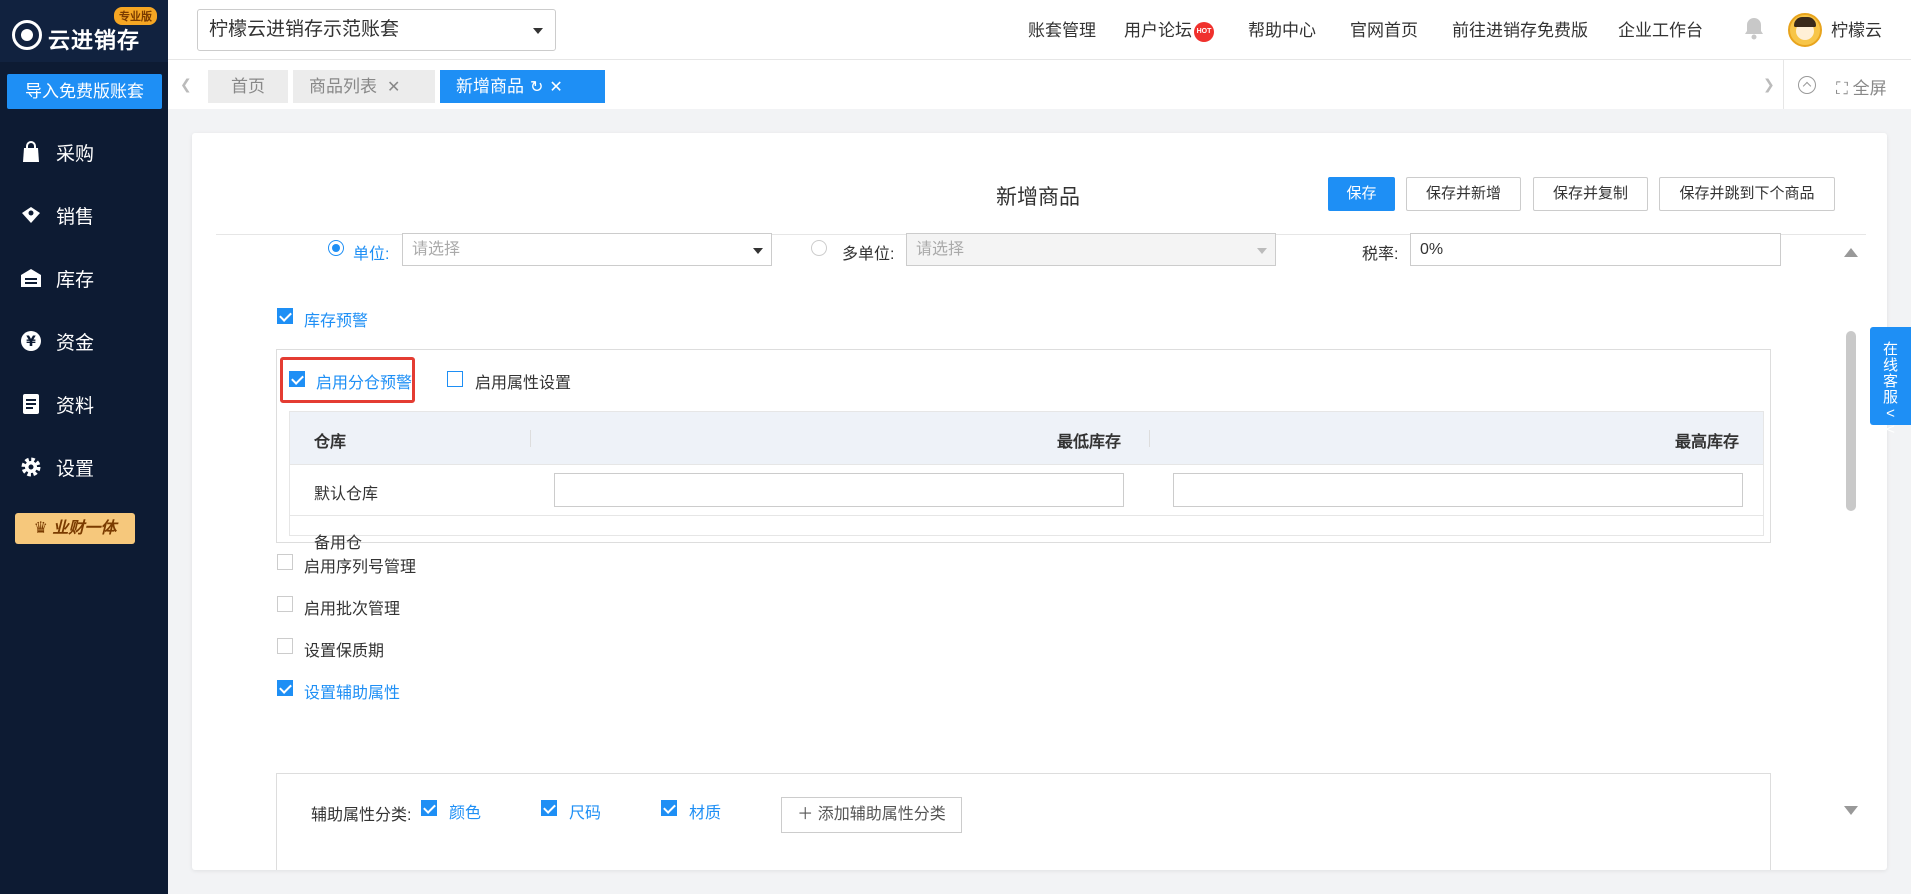 The height and width of the screenshot is (894, 1911). I want to click on batch-mgmt-checkbox, so click(285, 604).